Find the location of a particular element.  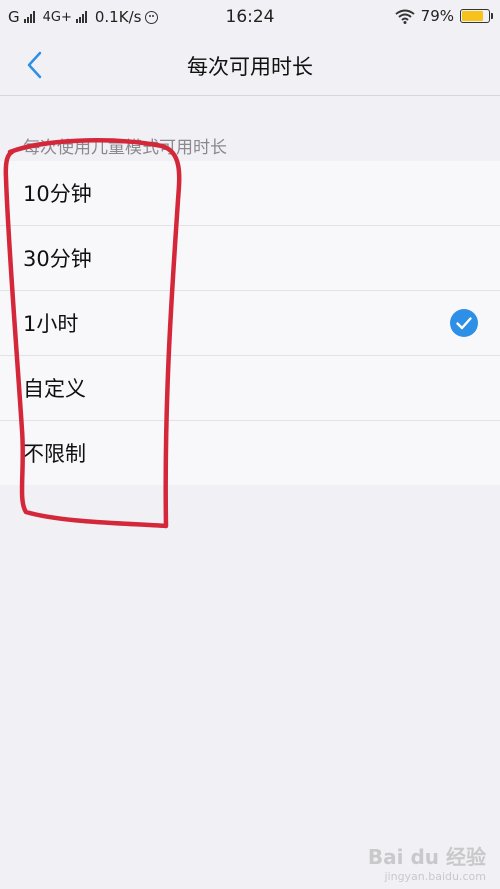

status-bar: G 4G+ 0.1K/s 16:24 79% is located at coordinates (250, 17).